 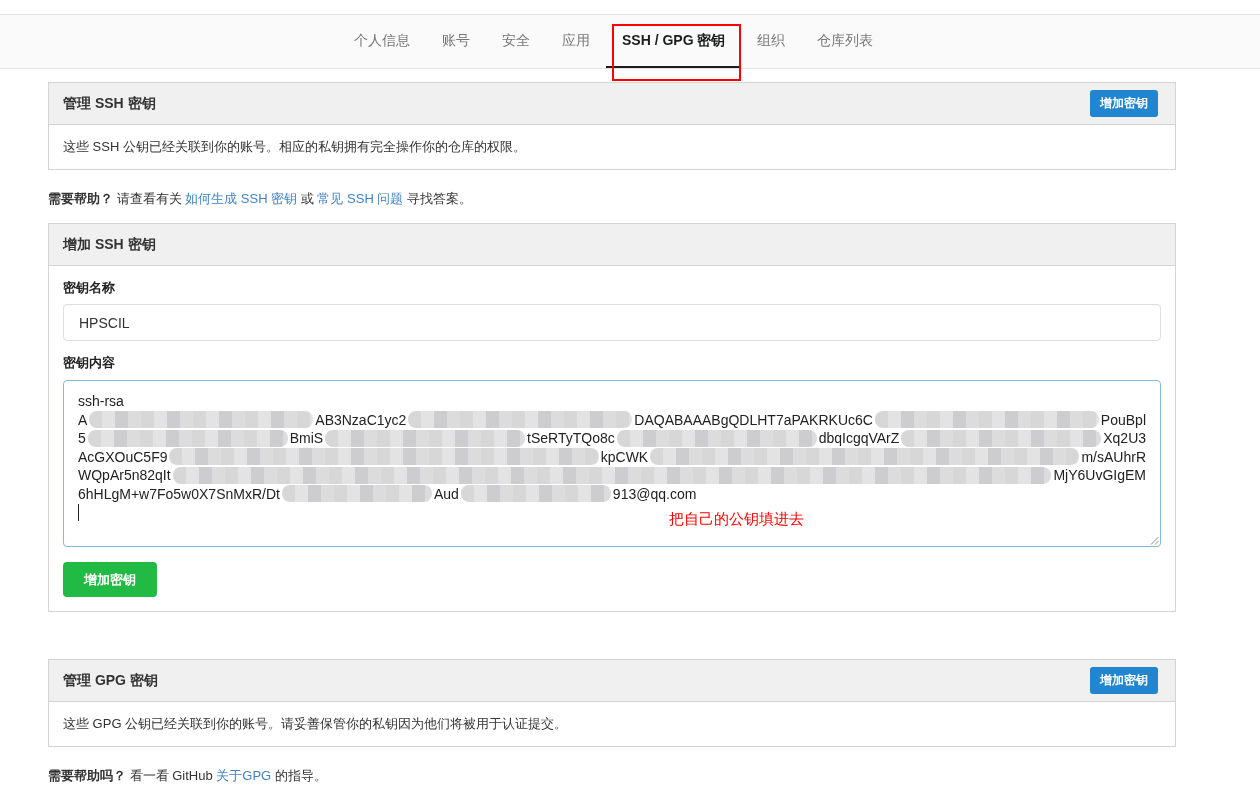 I want to click on nav-tab: 安全, so click(x=516, y=41).